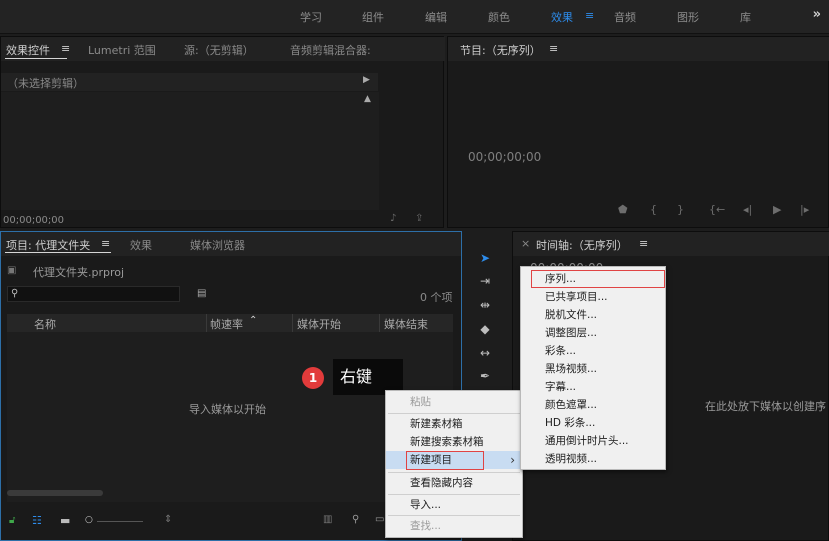 The image size is (829, 541). What do you see at coordinates (65, 520) in the screenshot?
I see `icon-view-icon: ▬` at bounding box center [65, 520].